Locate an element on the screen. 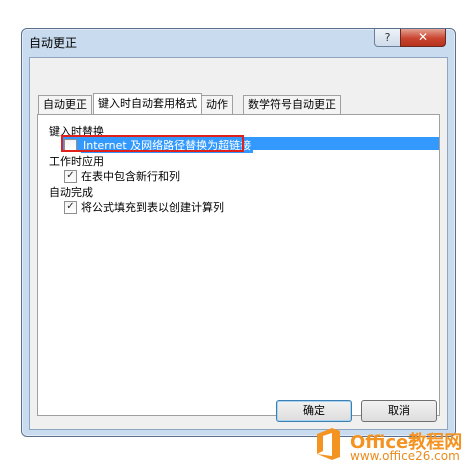 The image size is (475, 472). tab-autocorrect: 自动更正 is located at coordinates (65, 104).